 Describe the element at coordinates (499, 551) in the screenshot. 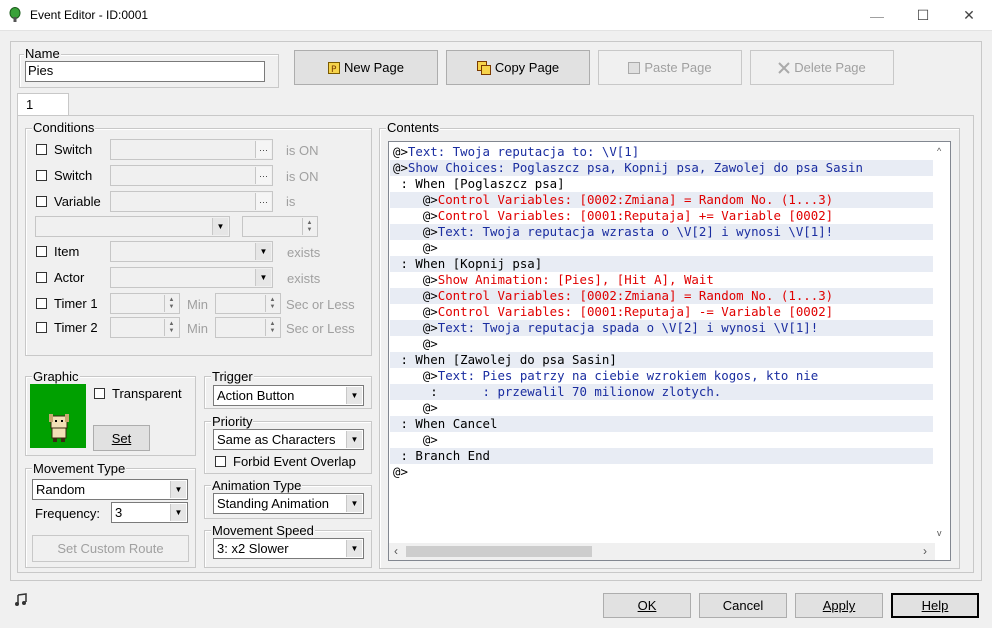

I see `scroll-thumb` at that location.